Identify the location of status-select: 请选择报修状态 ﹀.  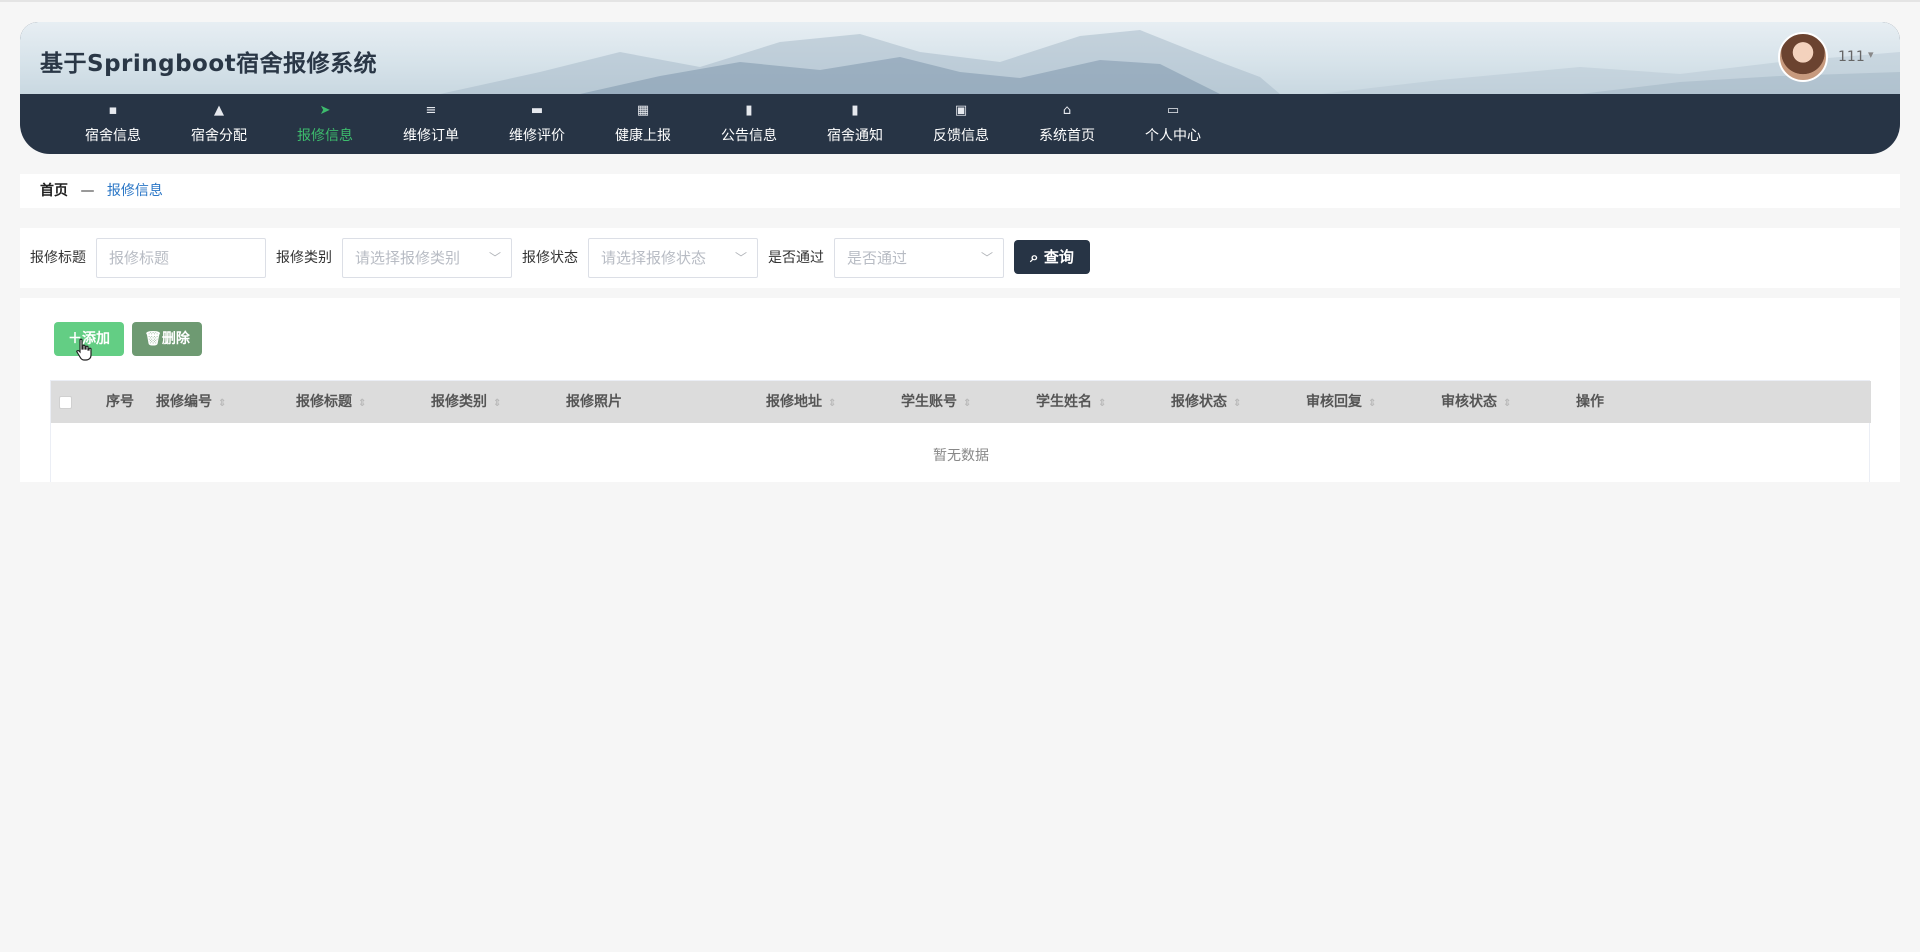
(673, 258).